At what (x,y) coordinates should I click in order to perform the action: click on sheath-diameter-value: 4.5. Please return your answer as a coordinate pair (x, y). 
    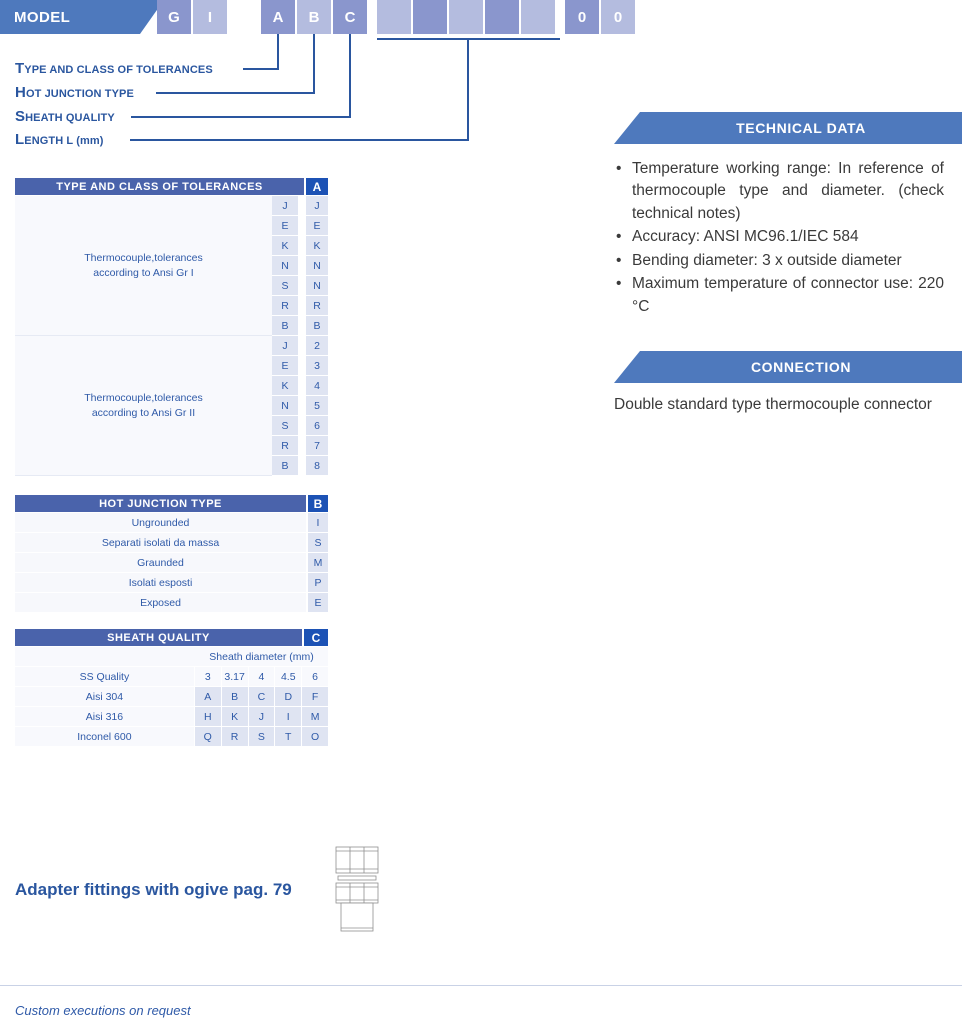
    Looking at the image, I should click on (288, 677).